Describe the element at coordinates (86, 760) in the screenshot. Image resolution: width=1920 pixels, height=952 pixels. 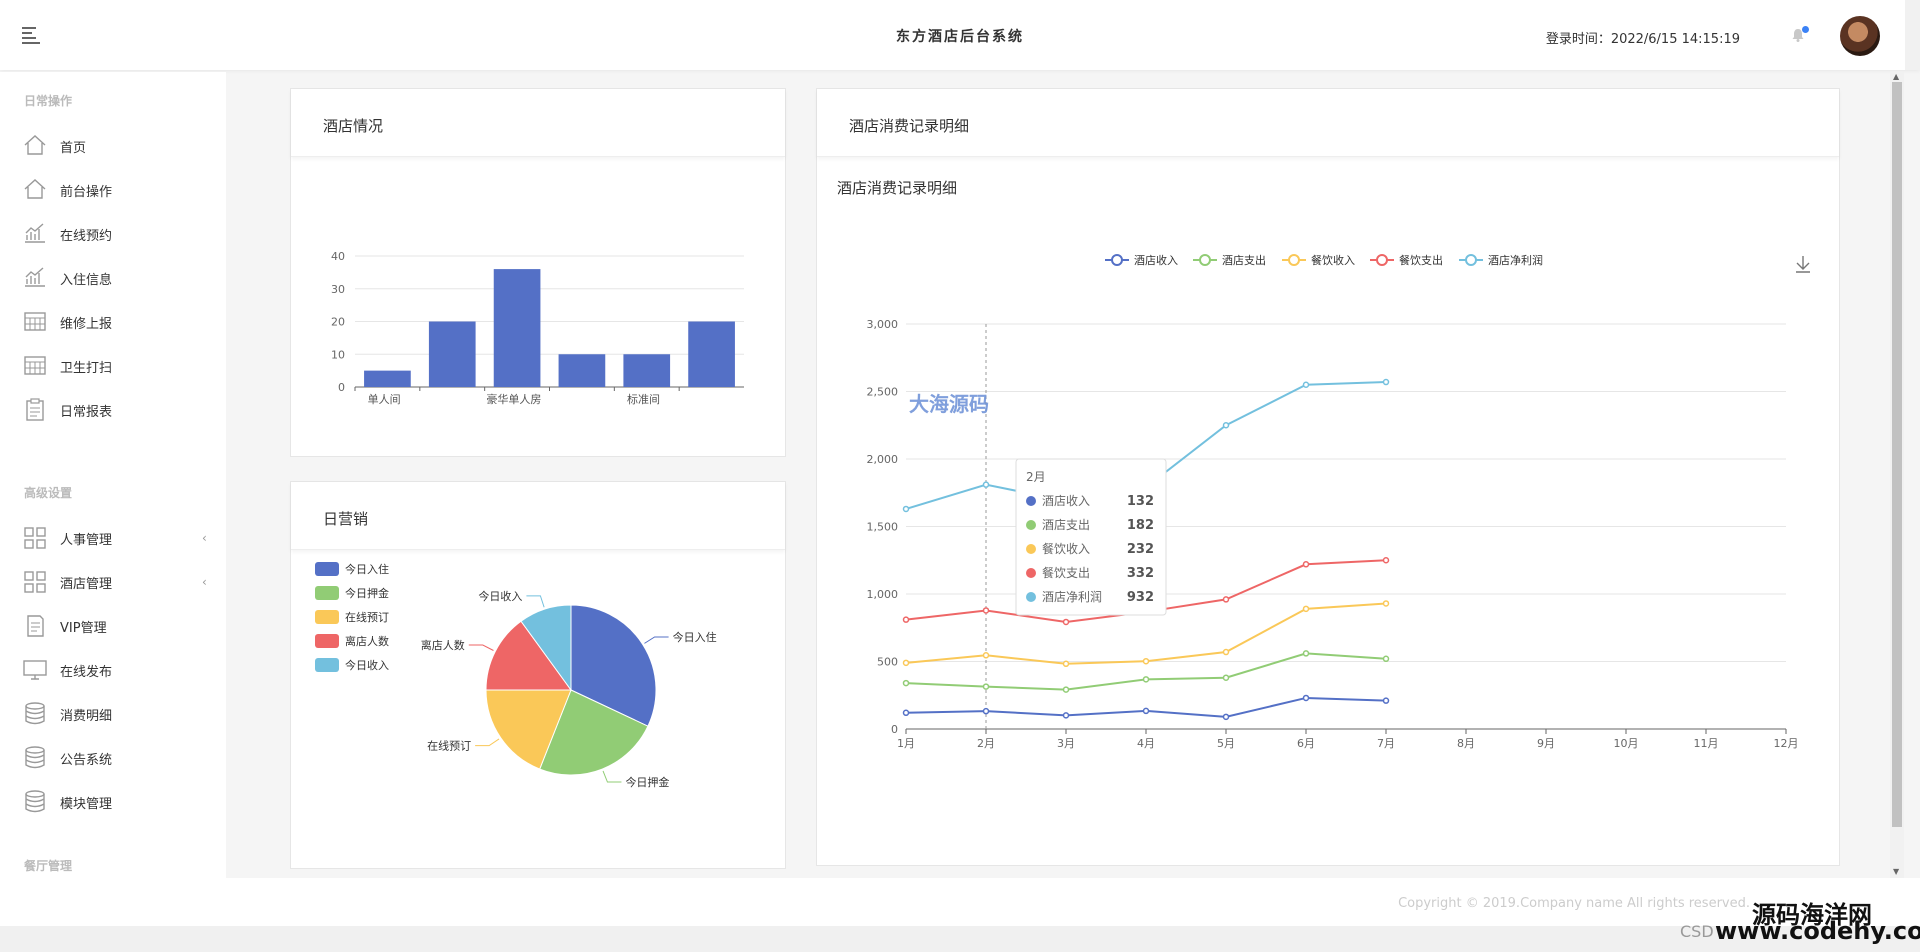
I see `sidebar-item-label: 公告系统` at that location.